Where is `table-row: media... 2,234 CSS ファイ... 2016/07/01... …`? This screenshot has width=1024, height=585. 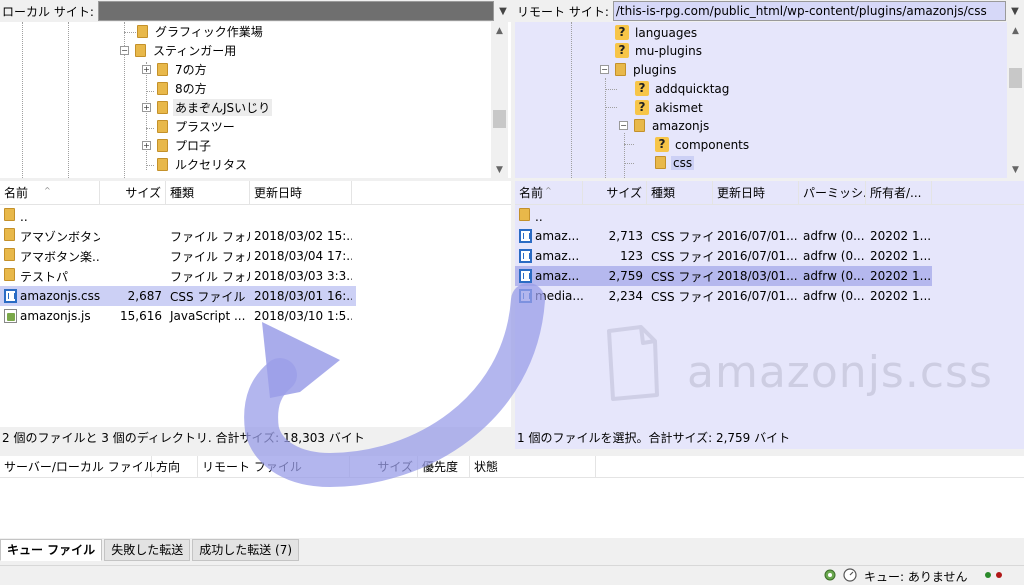
table-row: media... 2,234 CSS ファイ... 2016/07/01... … is located at coordinates (723, 296).